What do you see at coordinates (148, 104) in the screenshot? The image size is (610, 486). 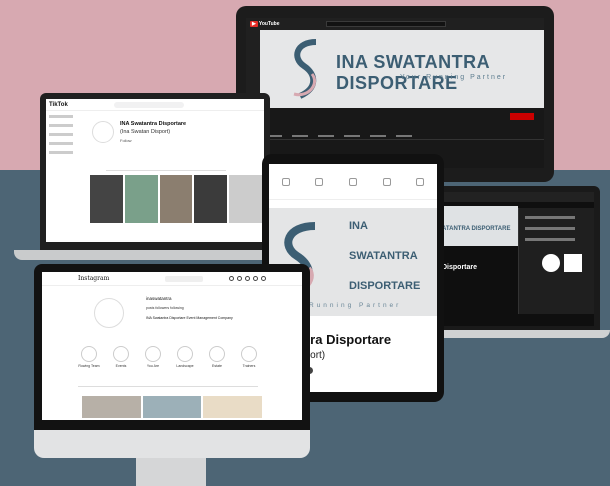 I see `tiktok-search-input` at bounding box center [148, 104].